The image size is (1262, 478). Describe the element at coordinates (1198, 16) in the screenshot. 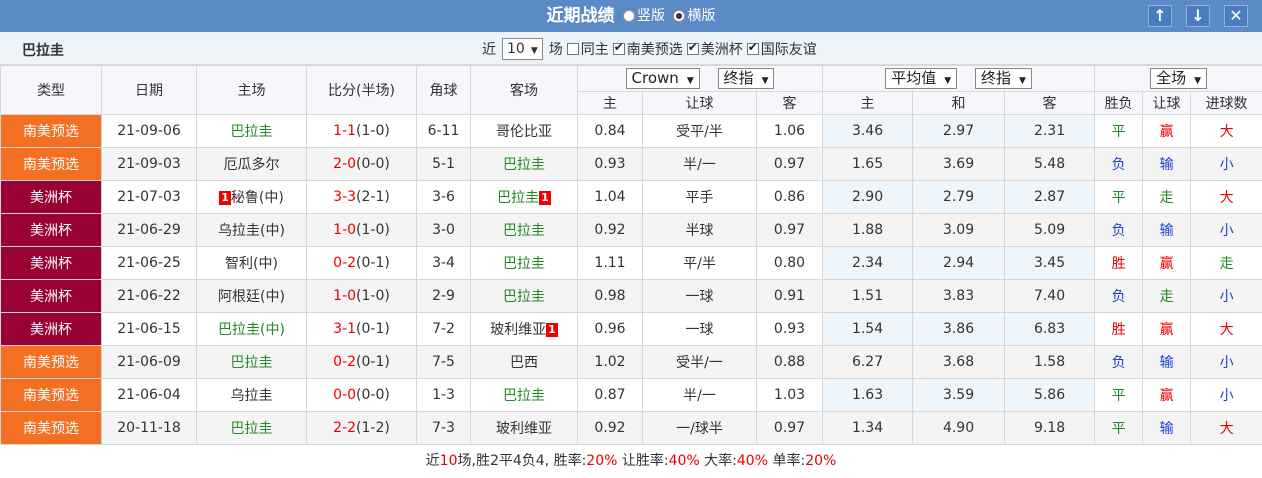

I see `move-down-button: ↓` at that location.